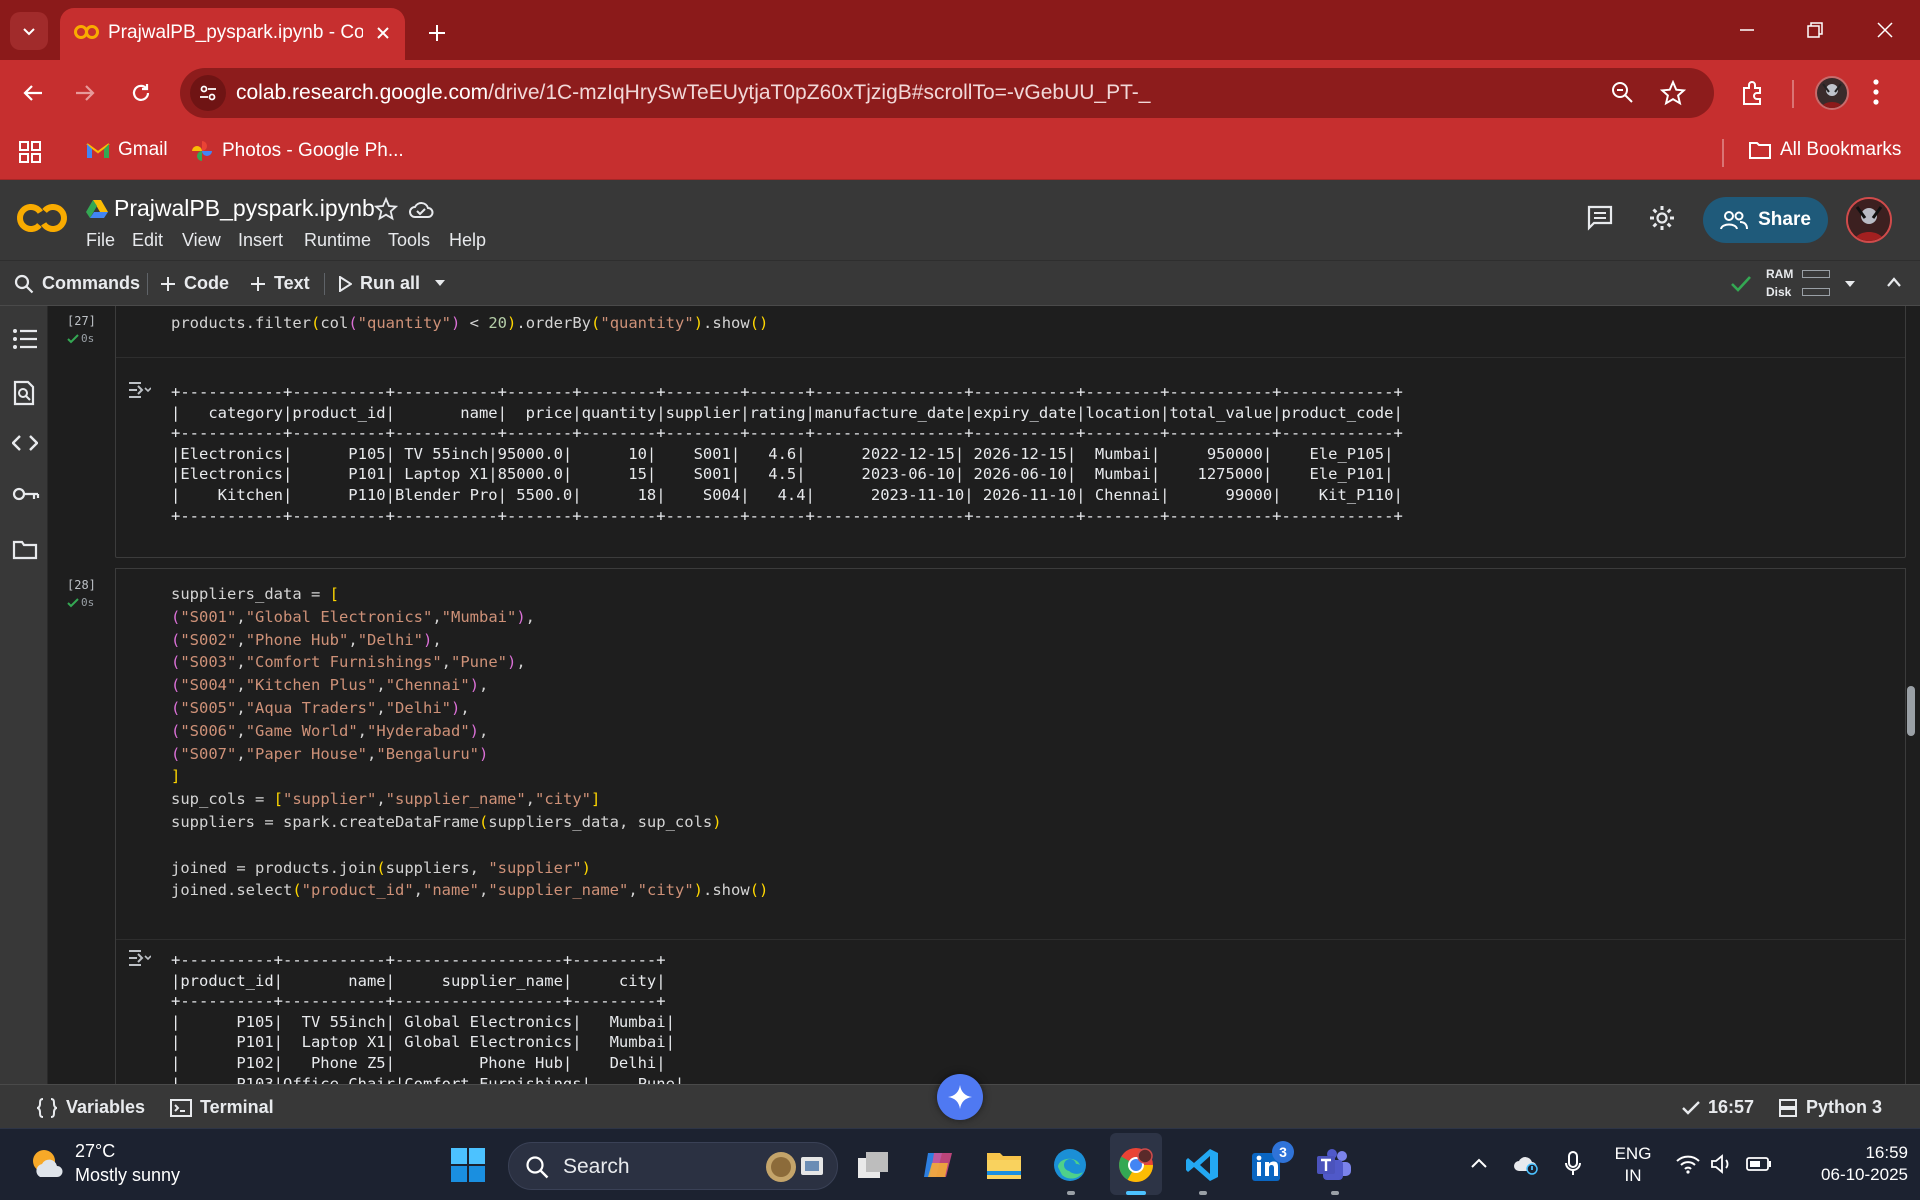  What do you see at coordinates (29, 31) in the screenshot?
I see `tab-search-button` at bounding box center [29, 31].